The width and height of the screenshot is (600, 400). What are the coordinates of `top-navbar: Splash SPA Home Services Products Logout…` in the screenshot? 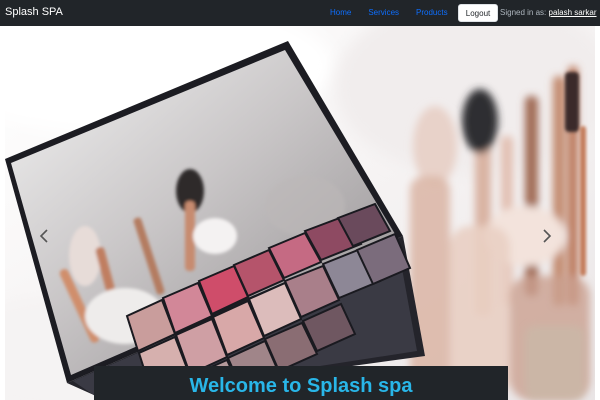 It's located at (300, 13).